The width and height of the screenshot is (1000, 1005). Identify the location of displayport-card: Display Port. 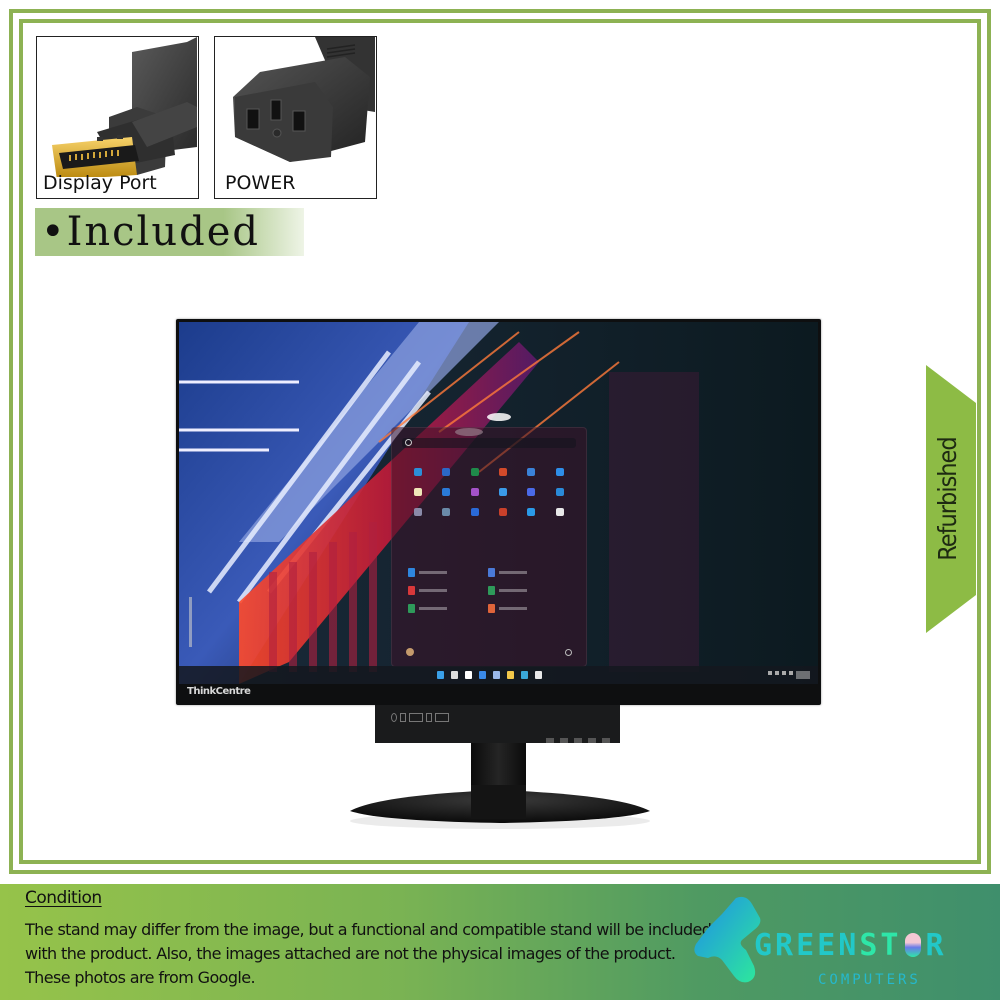
(117, 117).